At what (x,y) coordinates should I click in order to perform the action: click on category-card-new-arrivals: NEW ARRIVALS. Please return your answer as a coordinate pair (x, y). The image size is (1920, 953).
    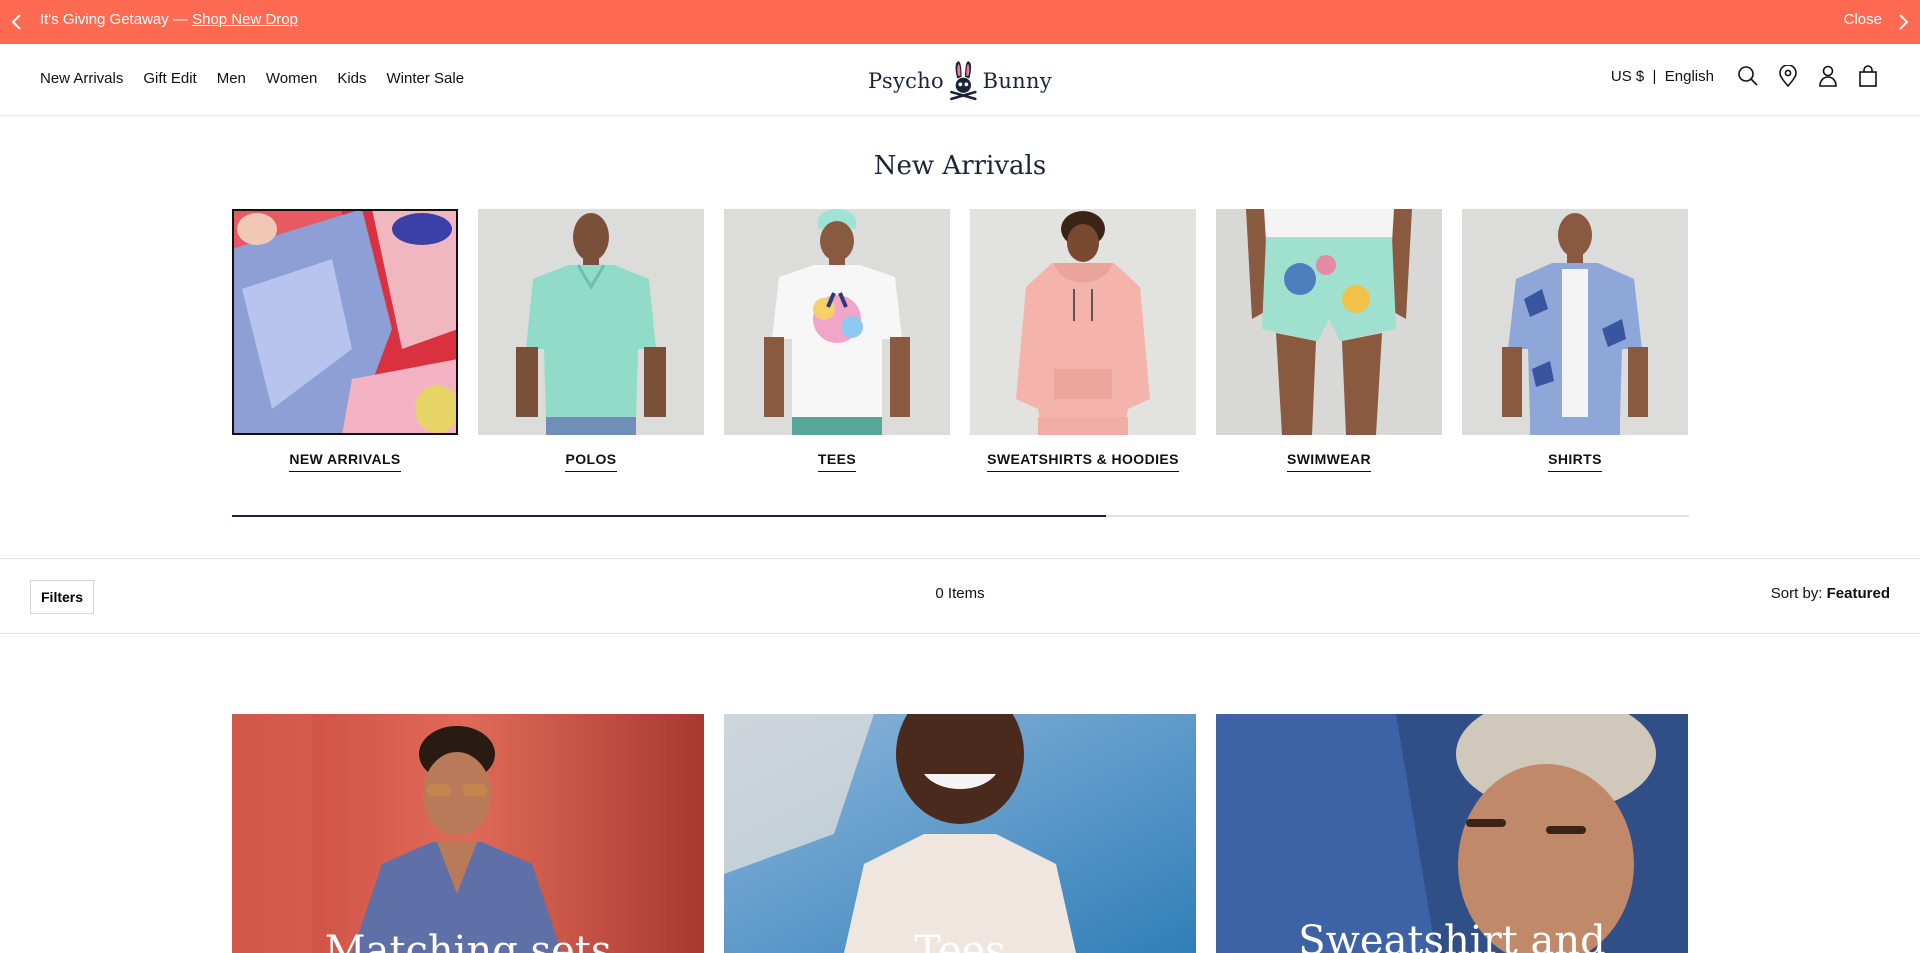
    Looking at the image, I should click on (345, 340).